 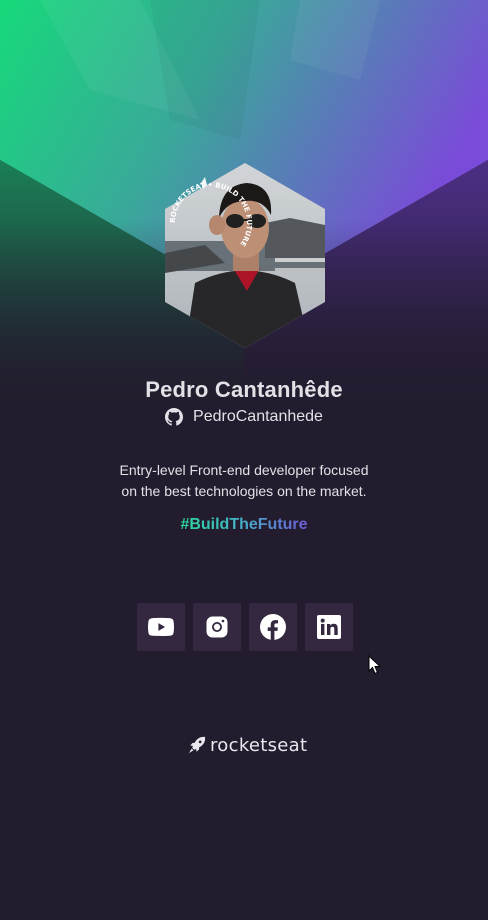 What do you see at coordinates (245, 255) in the screenshot?
I see `avatar: ROCKETSEAT • BUILD THE FUTURE` at bounding box center [245, 255].